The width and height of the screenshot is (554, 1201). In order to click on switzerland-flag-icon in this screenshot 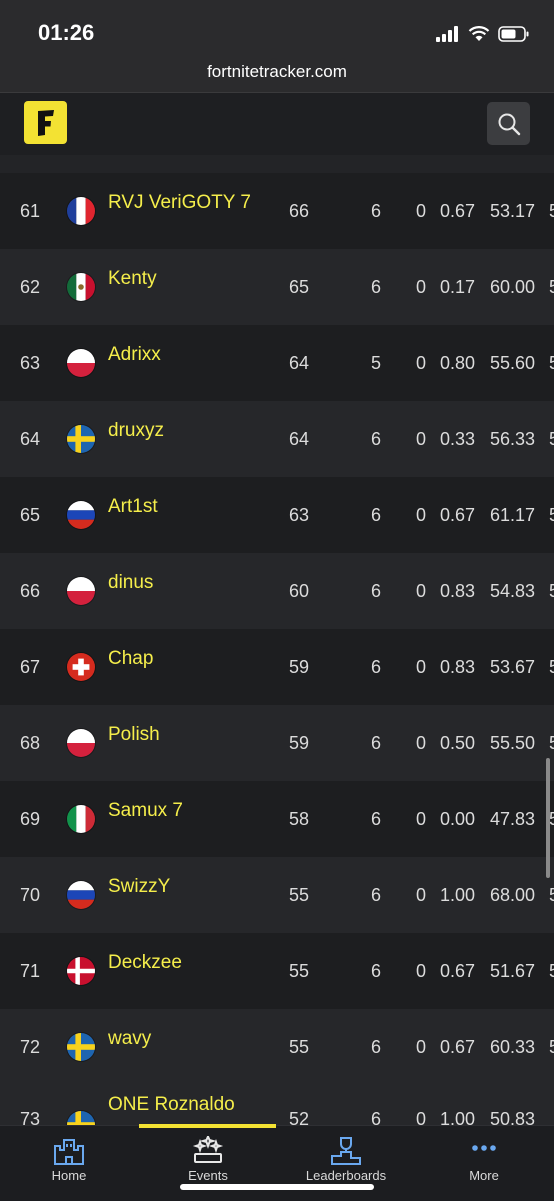, I will do `click(81, 667)`.